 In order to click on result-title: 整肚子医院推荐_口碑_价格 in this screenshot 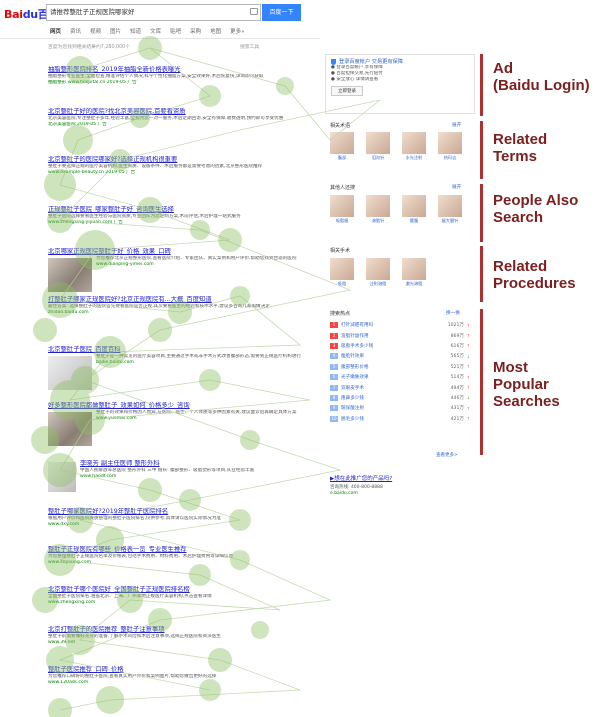, I will do `click(183, 670)`.